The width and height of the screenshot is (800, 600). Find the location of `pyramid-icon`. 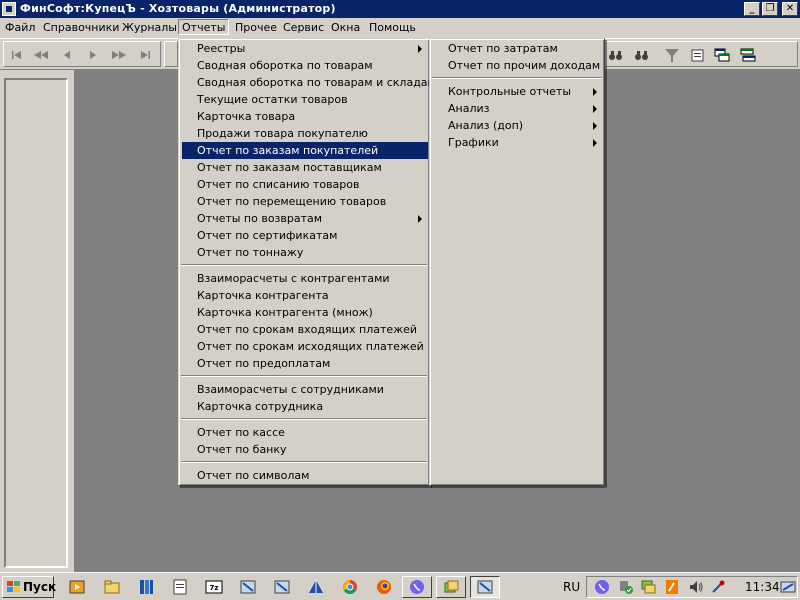

pyramid-icon is located at coordinates (316, 587).